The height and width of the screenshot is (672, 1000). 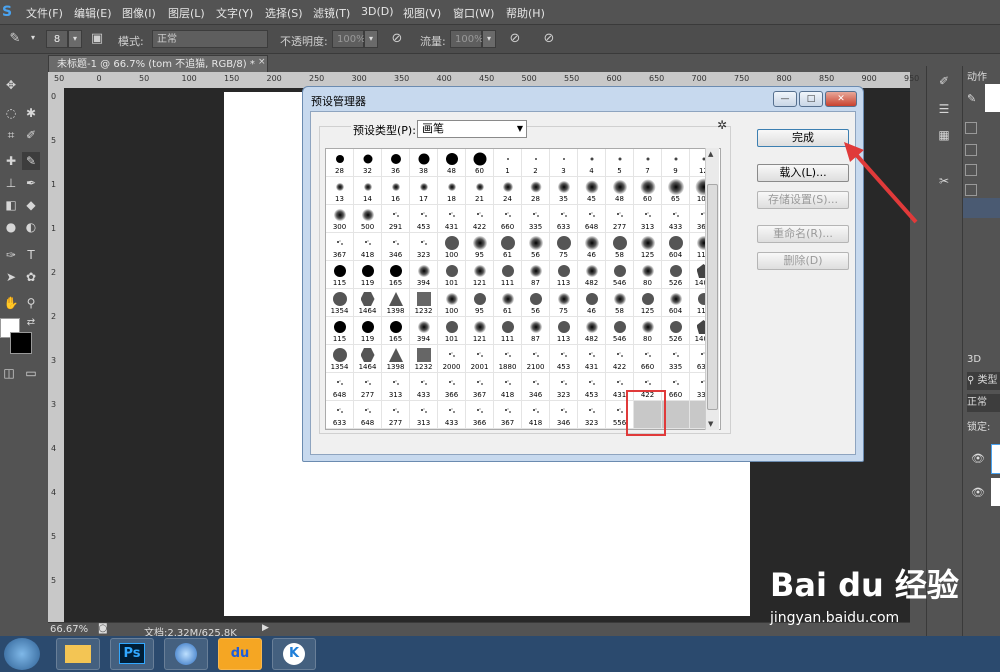 I want to click on brush-preset: 648, so click(x=592, y=219).